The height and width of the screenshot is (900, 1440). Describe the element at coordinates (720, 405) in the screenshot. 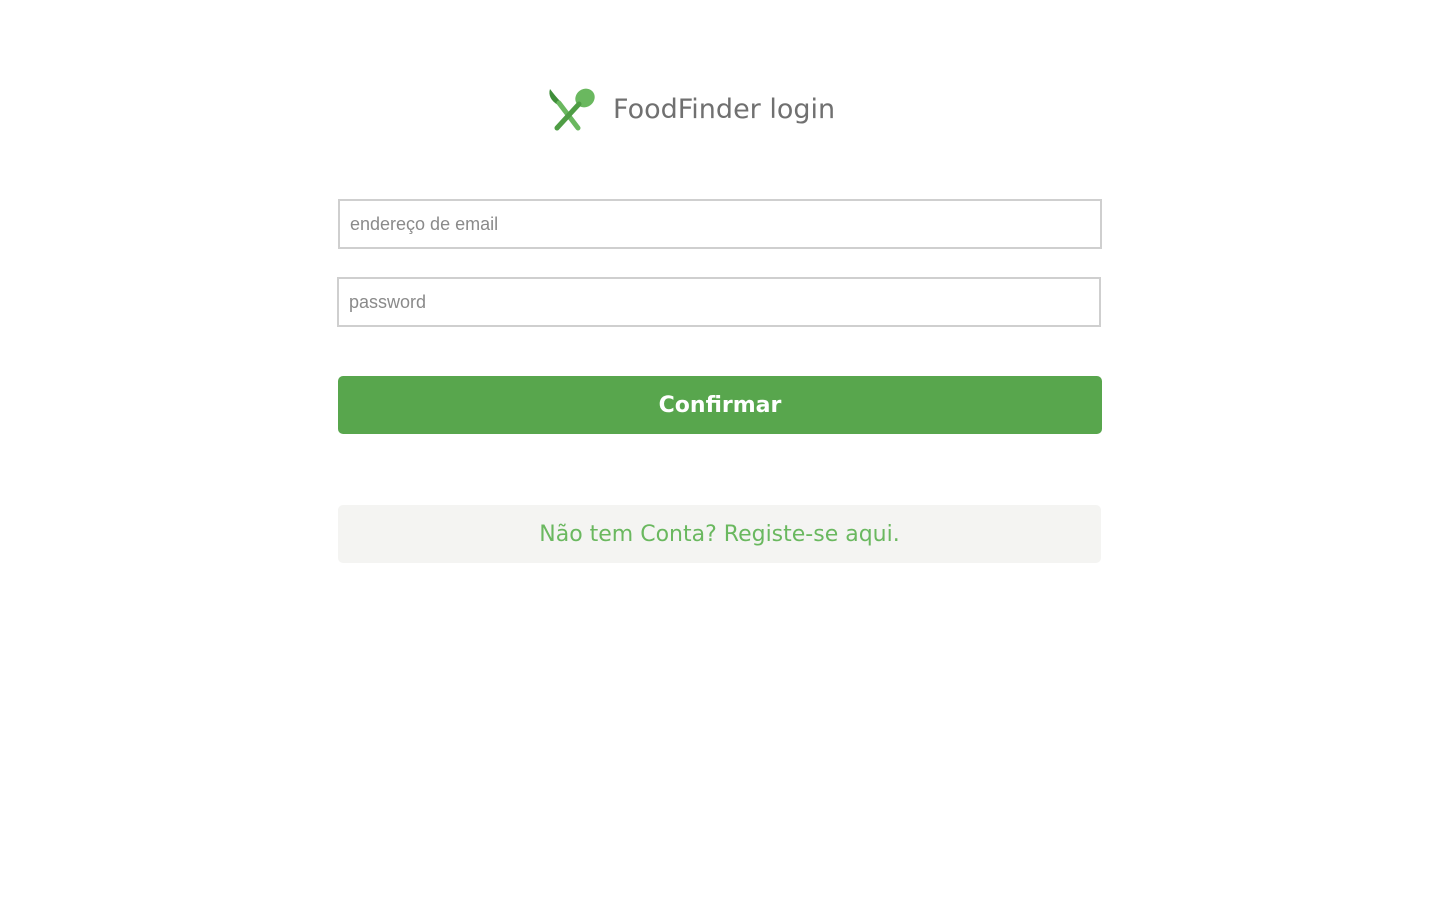

I see `confirm-button: Confirmar` at that location.